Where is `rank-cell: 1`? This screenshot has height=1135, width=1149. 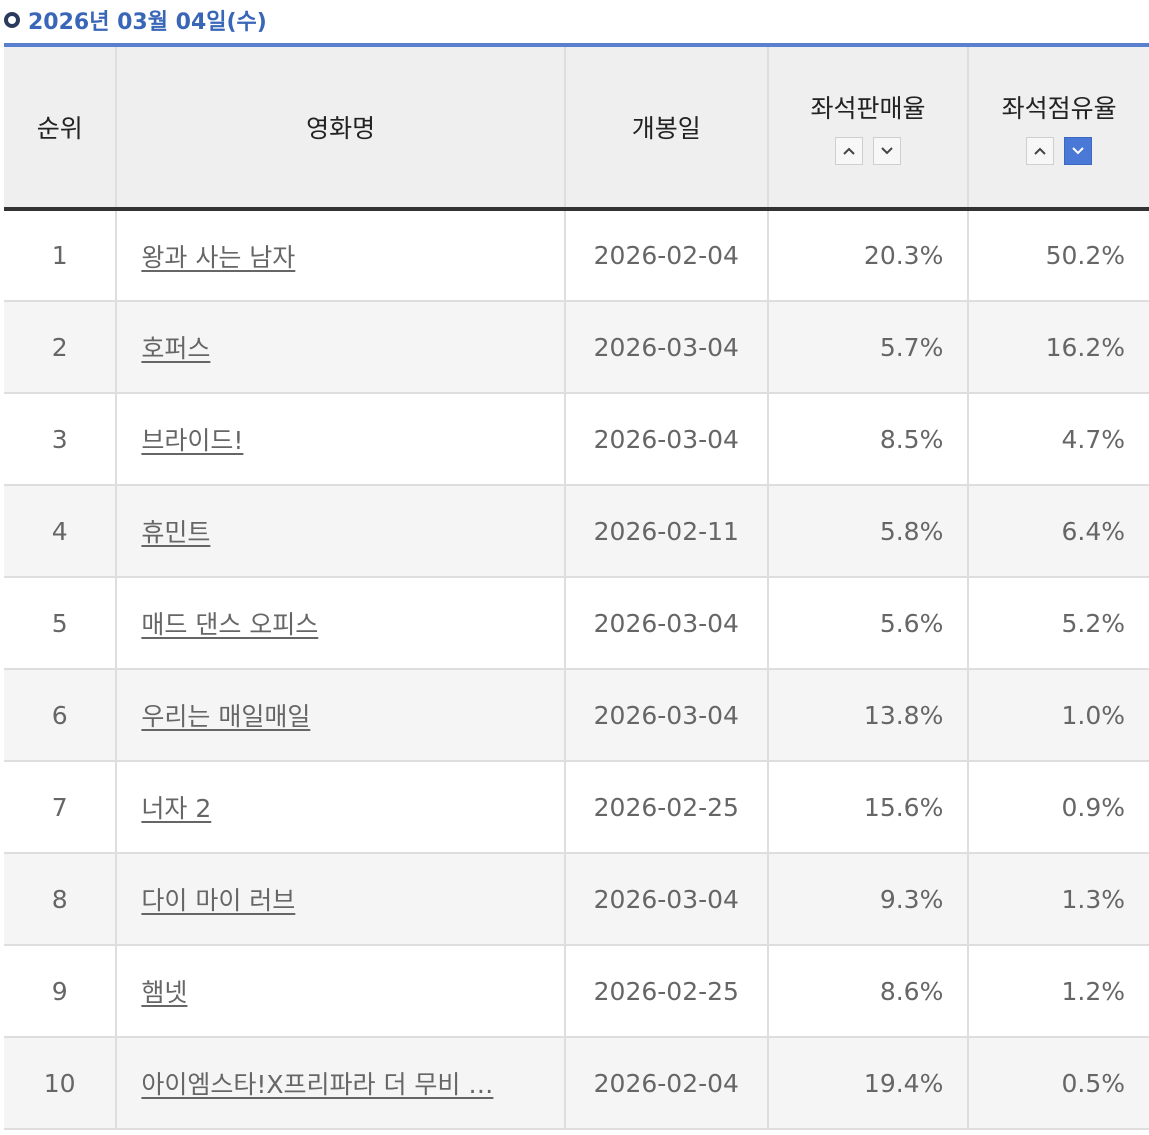 rank-cell: 1 is located at coordinates (60, 255).